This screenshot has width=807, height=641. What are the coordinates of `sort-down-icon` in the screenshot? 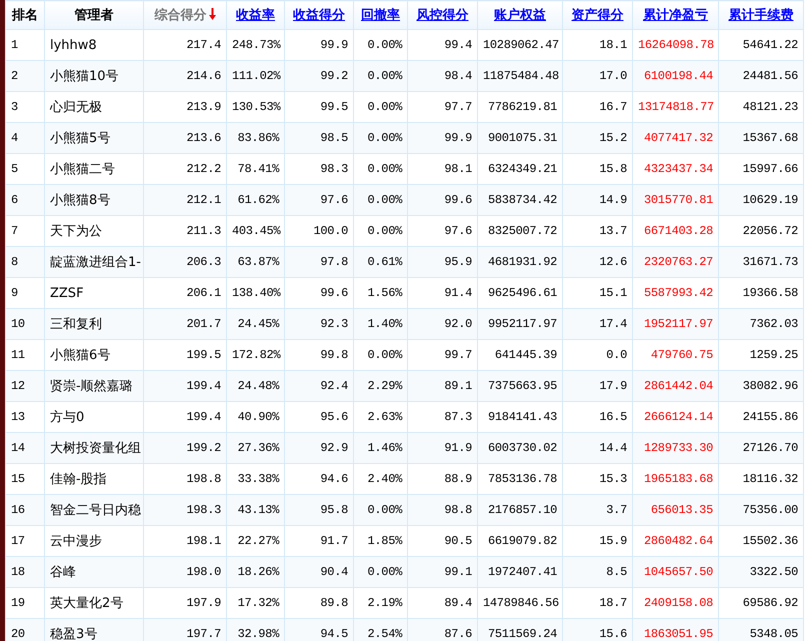 It's located at (212, 14).